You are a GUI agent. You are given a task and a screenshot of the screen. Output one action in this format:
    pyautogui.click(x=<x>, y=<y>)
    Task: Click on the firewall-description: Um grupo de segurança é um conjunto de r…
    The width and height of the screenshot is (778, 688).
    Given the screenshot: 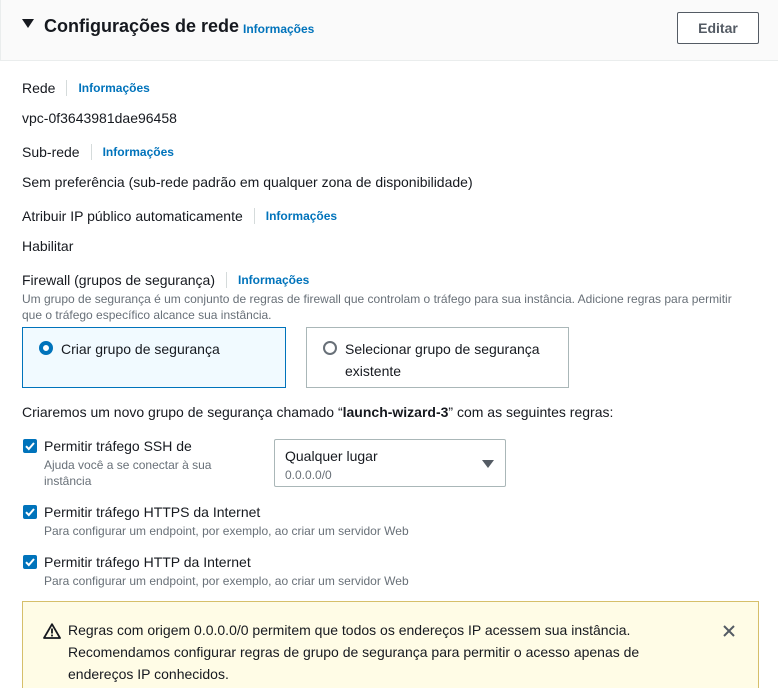 What is the action you would take?
    pyautogui.click(x=382, y=307)
    